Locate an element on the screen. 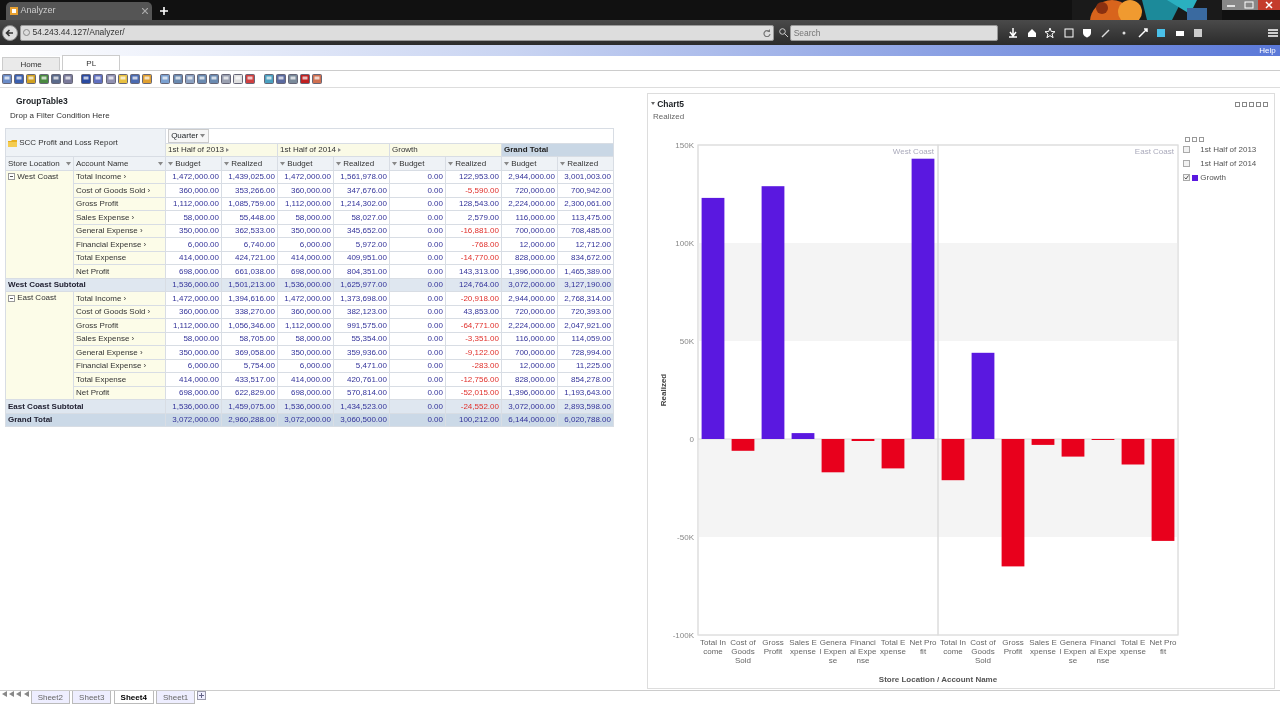 This screenshot has width=1280, height=720. value-cell: 1,056,346.00 is located at coordinates (249, 325).